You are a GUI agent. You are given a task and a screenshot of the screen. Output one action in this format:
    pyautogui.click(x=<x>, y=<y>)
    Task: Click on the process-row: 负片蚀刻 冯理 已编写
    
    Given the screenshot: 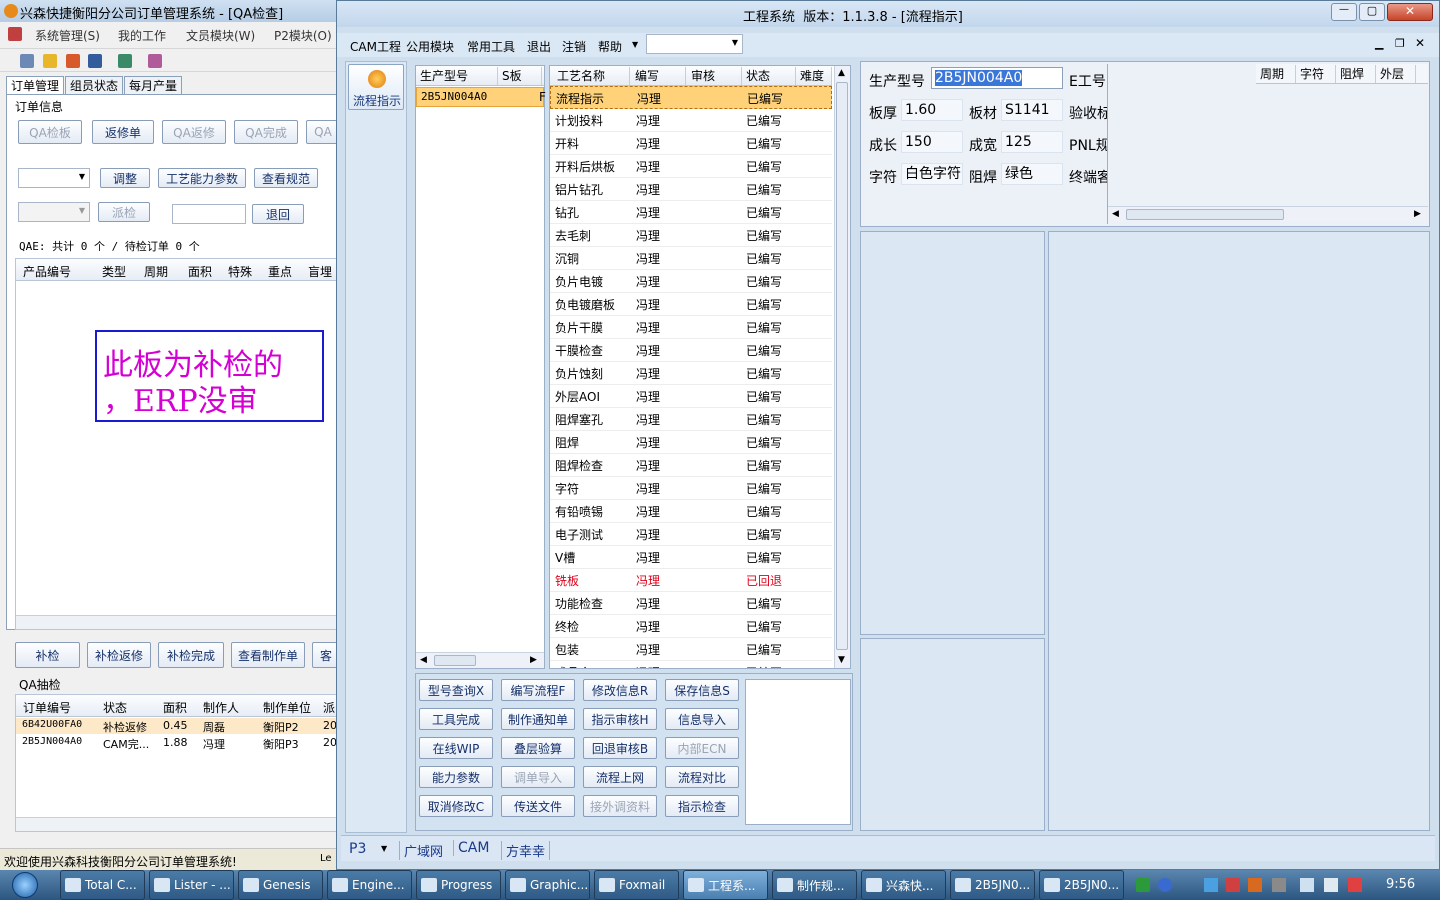 What is the action you would take?
    pyautogui.click(x=691, y=373)
    